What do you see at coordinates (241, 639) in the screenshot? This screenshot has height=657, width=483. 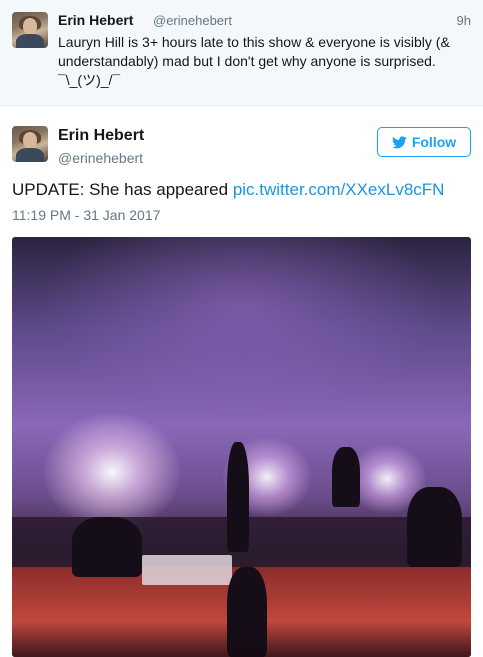 I see `audience` at bounding box center [241, 639].